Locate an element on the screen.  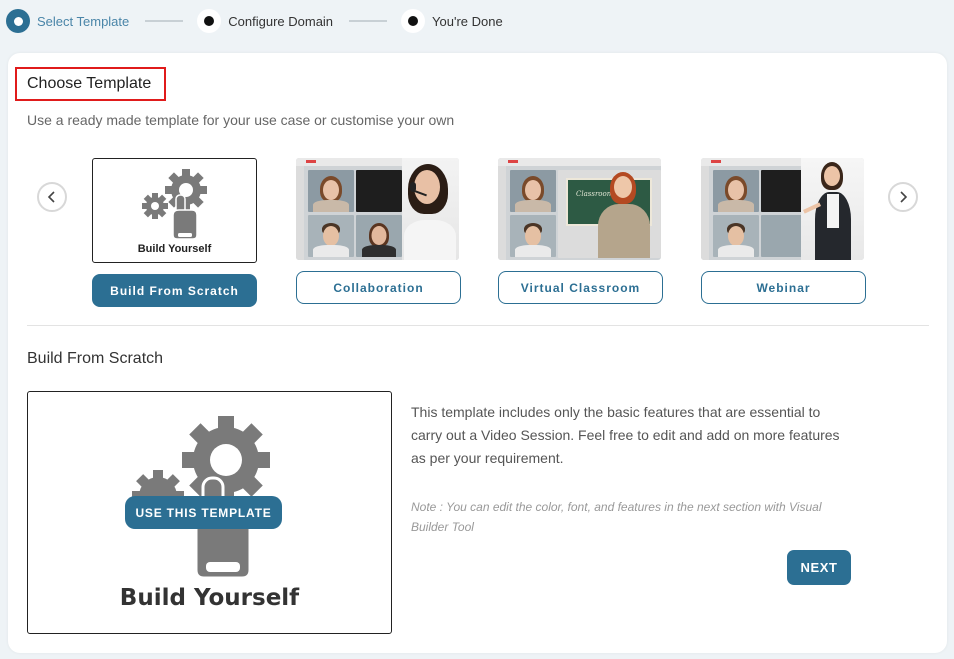
build-from-scratch-button: Build From Scratch is located at coordinates (174, 290).